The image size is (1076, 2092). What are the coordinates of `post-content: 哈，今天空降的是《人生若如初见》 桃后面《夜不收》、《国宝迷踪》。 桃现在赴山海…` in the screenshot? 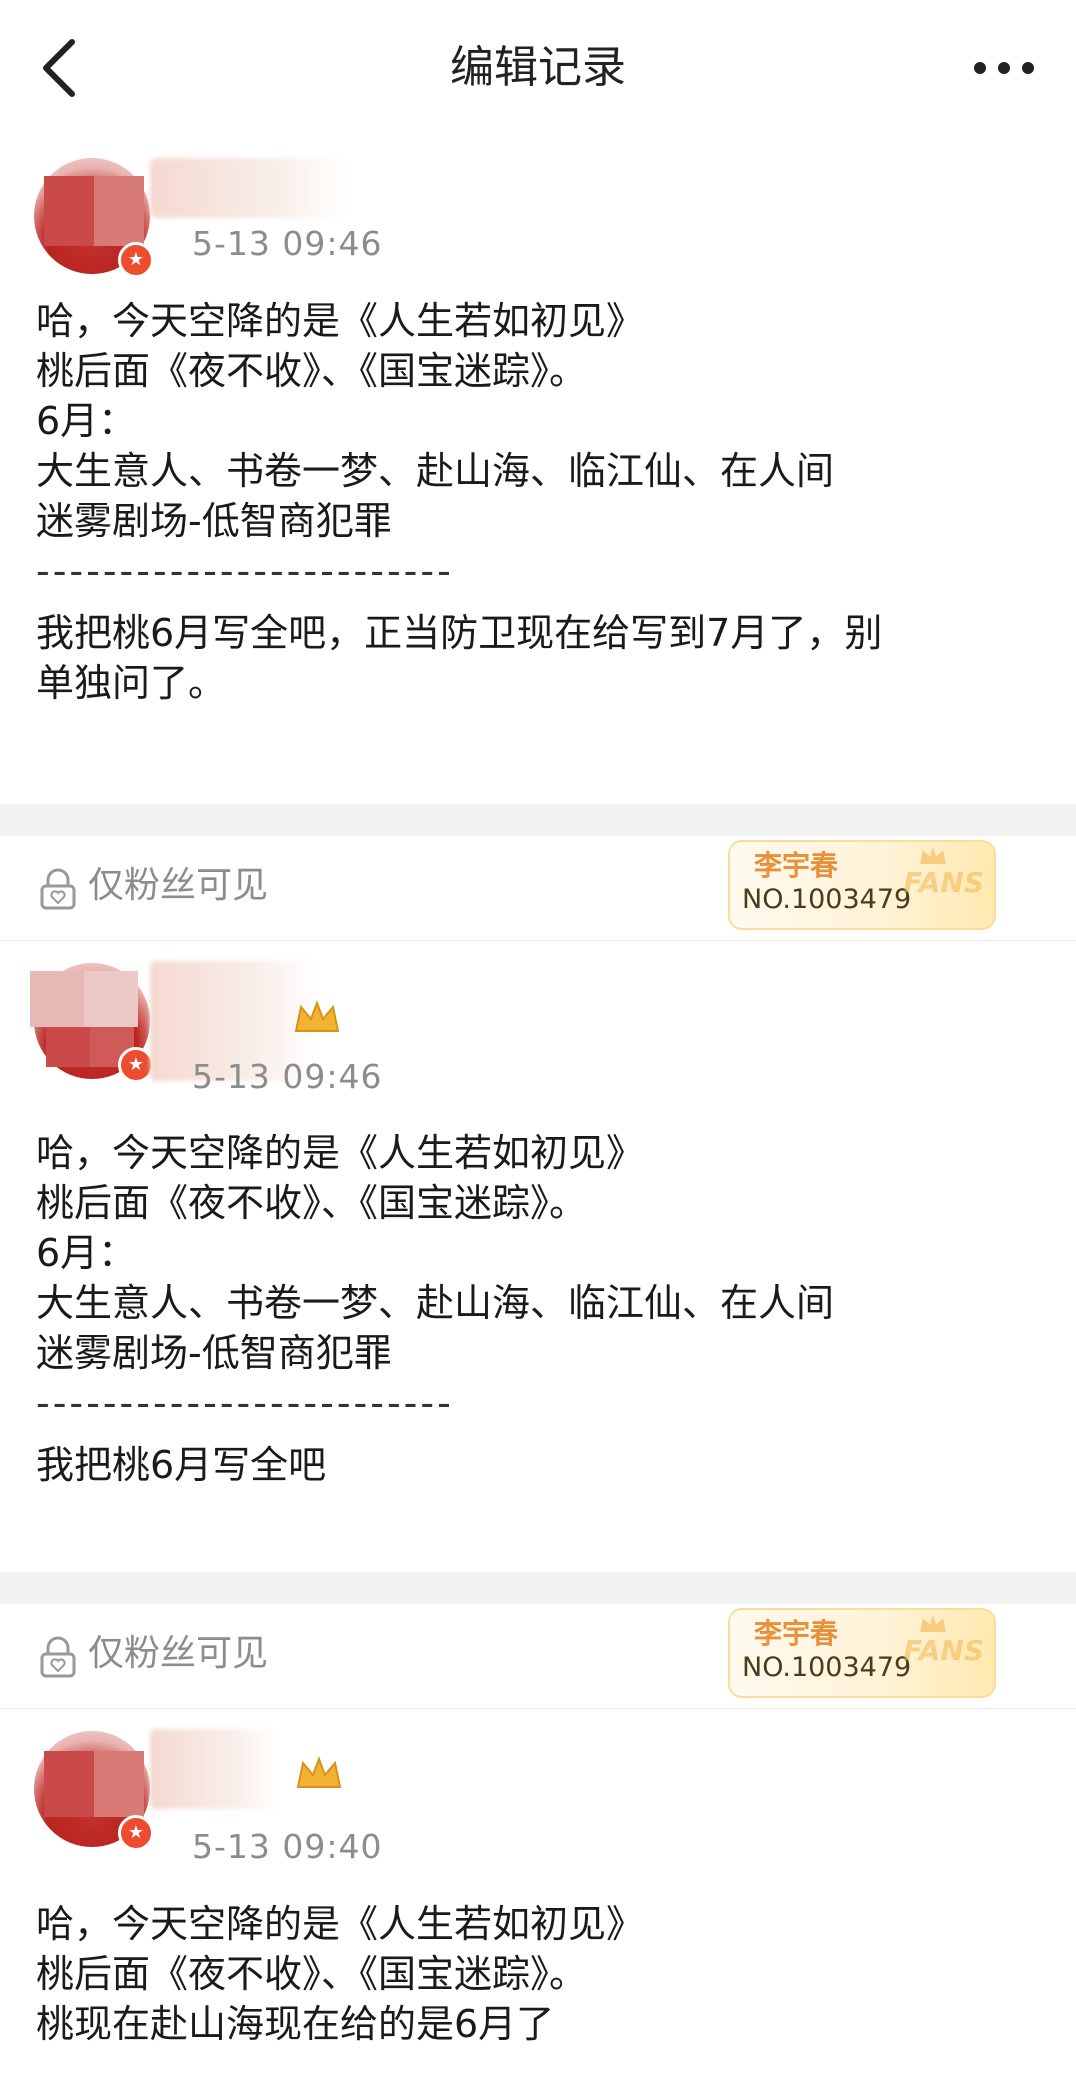 It's located at (340, 1974).